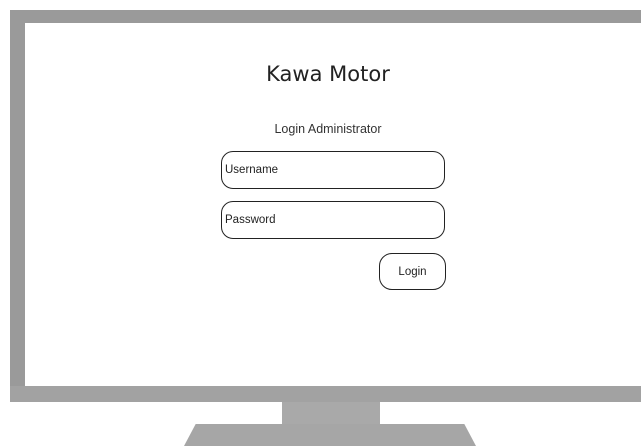 Image resolution: width=641 pixels, height=446 pixels. What do you see at coordinates (328, 74) in the screenshot?
I see `app-title: Kawa Motor` at bounding box center [328, 74].